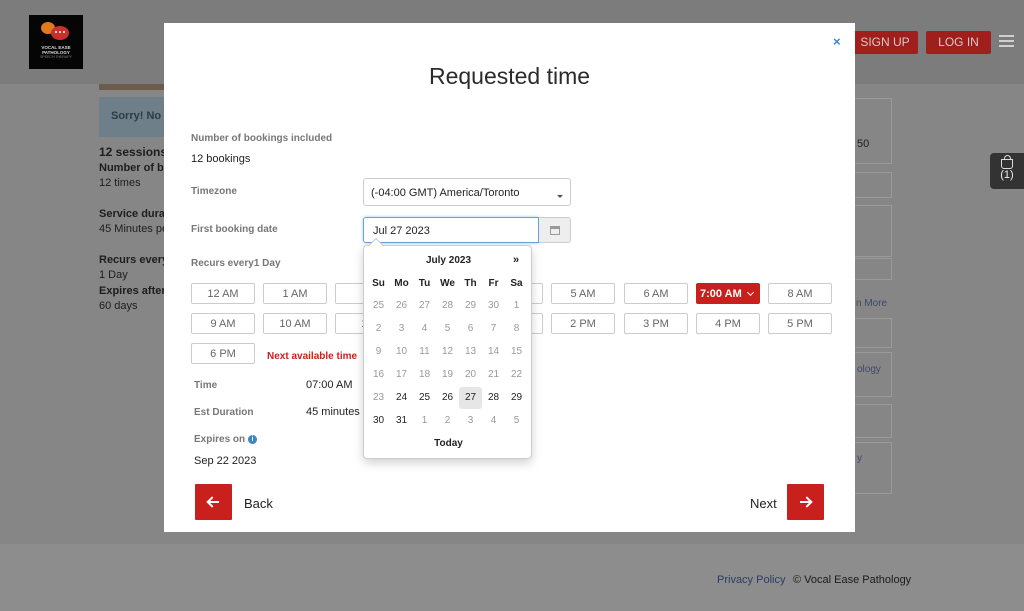  What do you see at coordinates (656, 323) in the screenshot?
I see `time-slot: 3 PM` at bounding box center [656, 323].